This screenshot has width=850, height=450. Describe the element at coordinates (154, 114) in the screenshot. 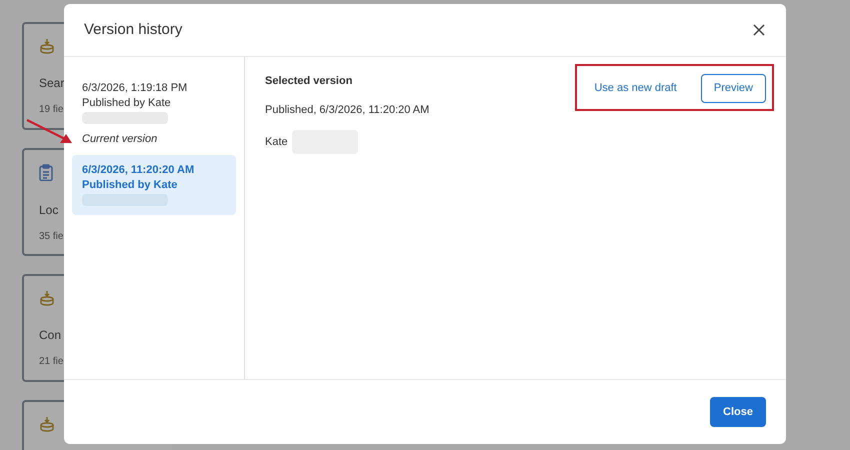

I see `version-item: 6/3/2026, 1:19:18 PM Published by Kate Current version` at that location.